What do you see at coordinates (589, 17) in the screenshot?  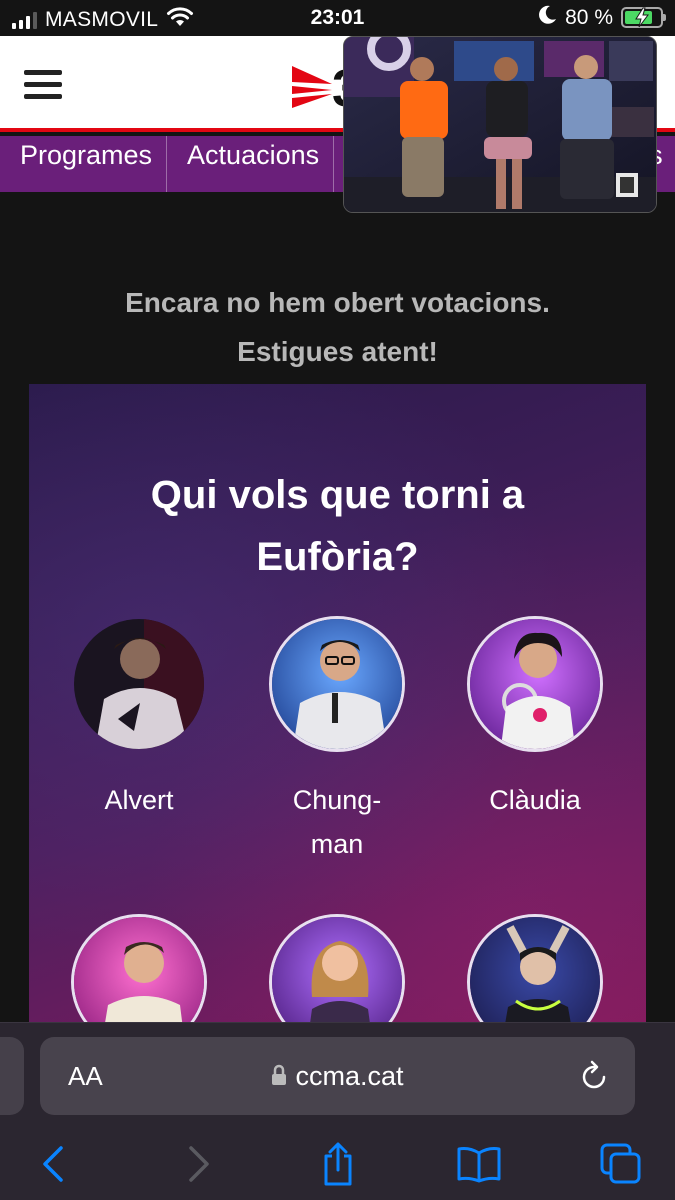 I see `battery-percent: 80 %` at bounding box center [589, 17].